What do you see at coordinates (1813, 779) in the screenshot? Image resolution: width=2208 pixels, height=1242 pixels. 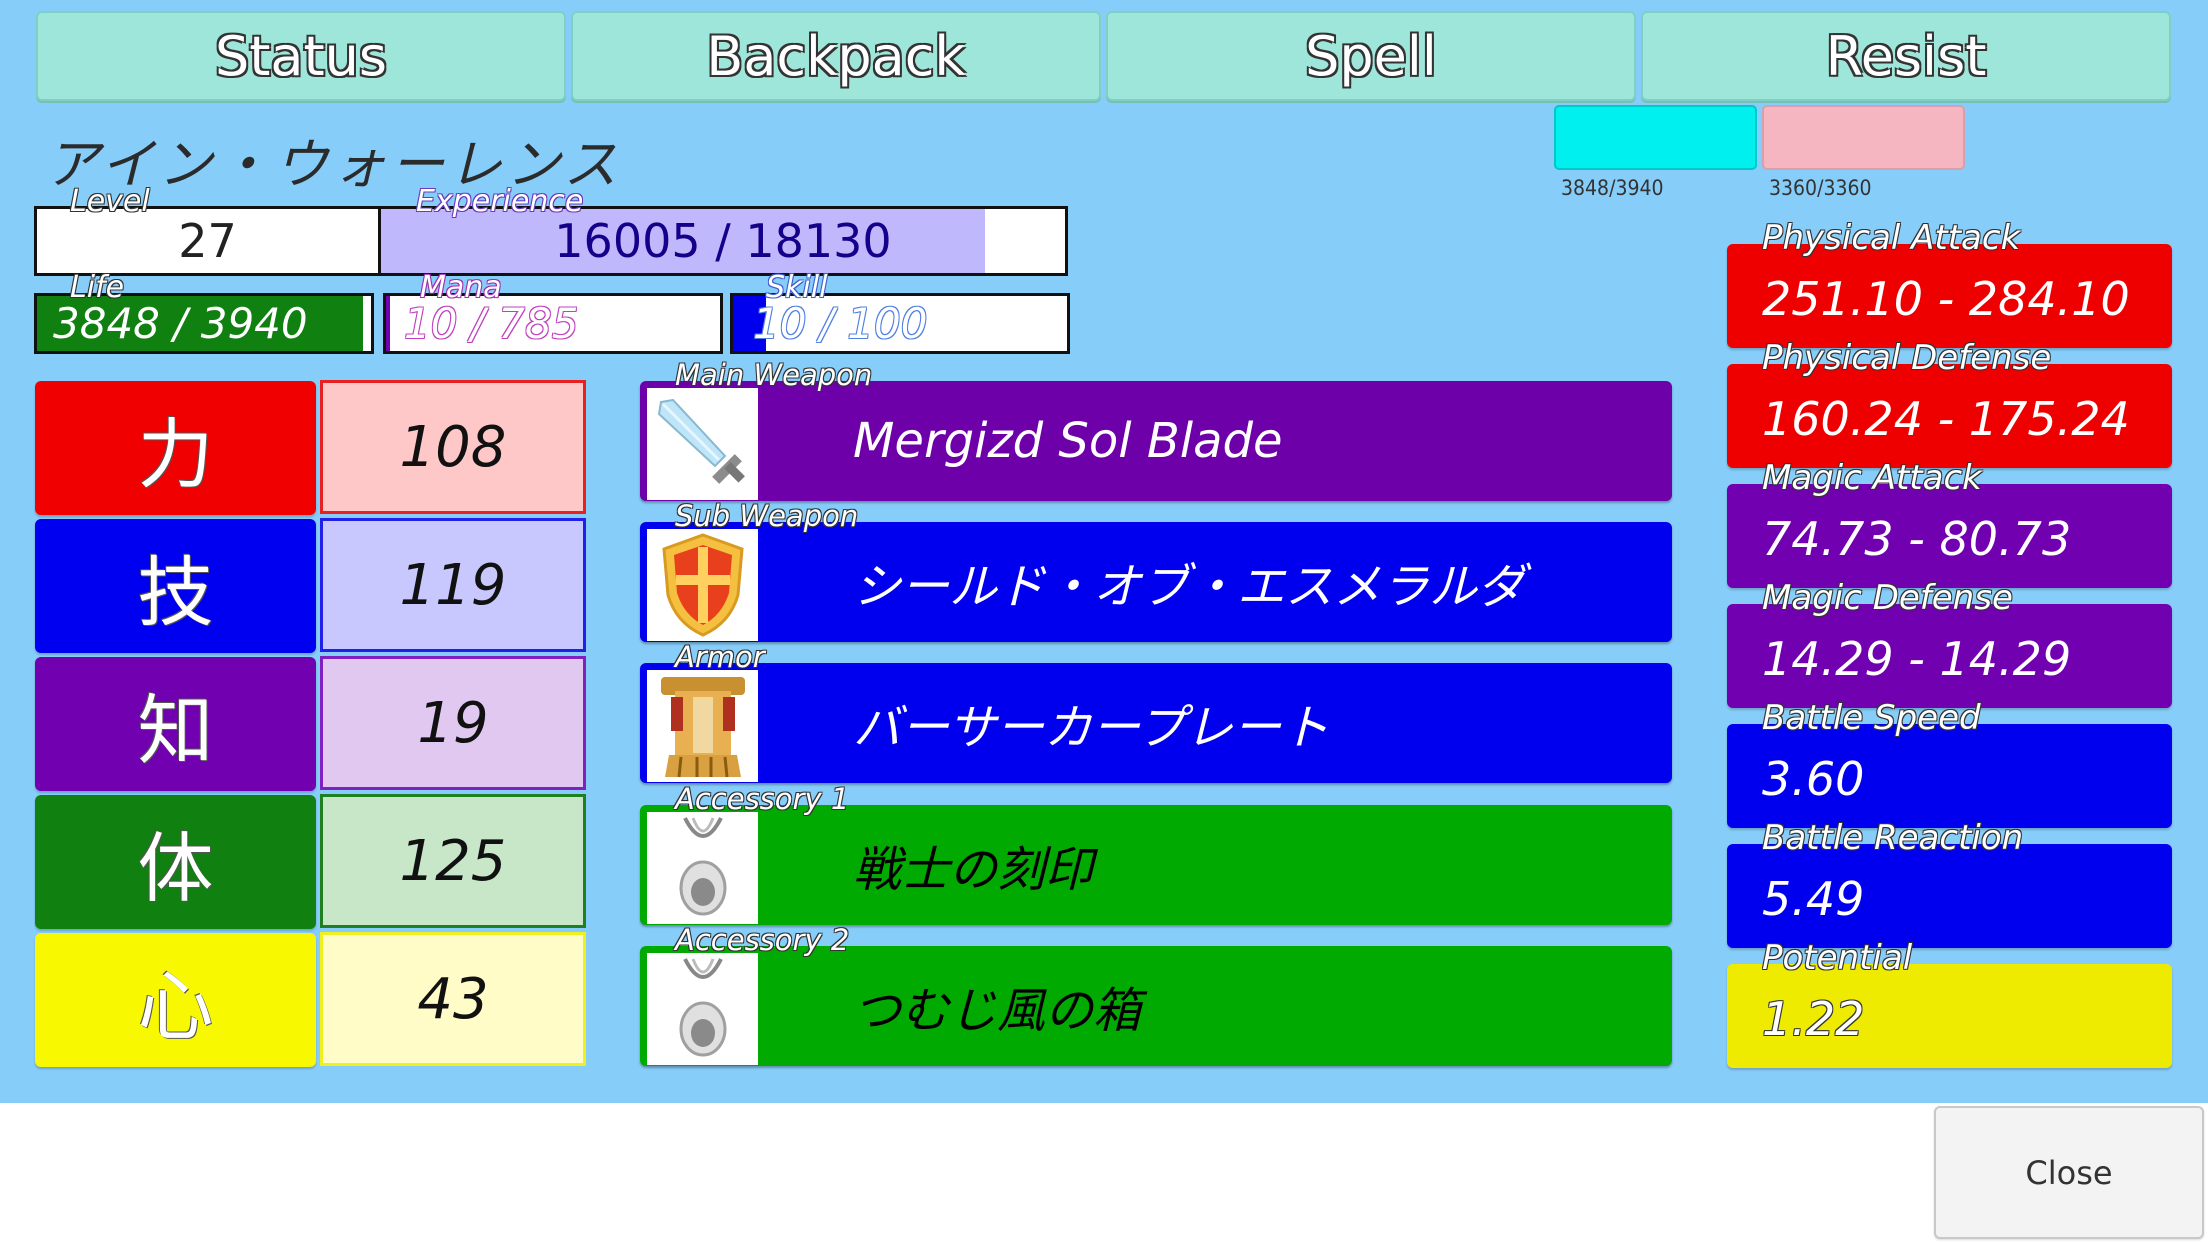 I see `stat-value: 3.60` at bounding box center [1813, 779].